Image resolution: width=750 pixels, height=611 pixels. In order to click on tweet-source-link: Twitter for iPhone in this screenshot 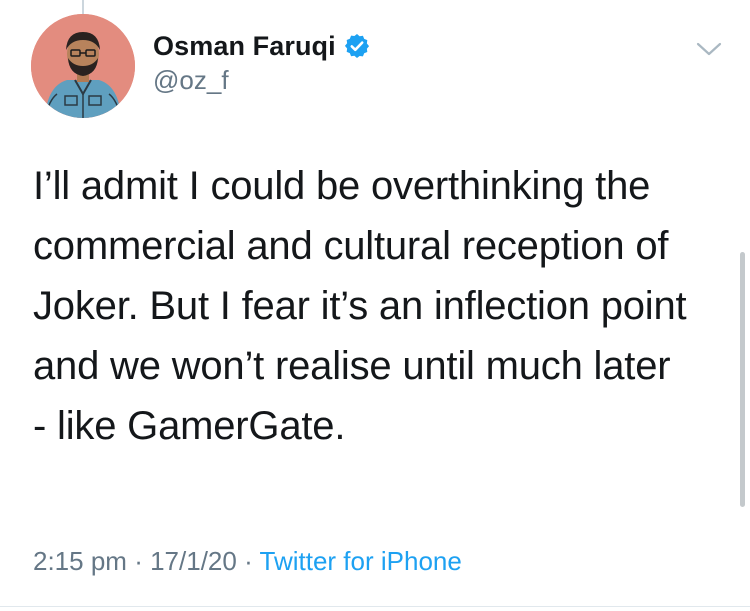, I will do `click(361, 561)`.